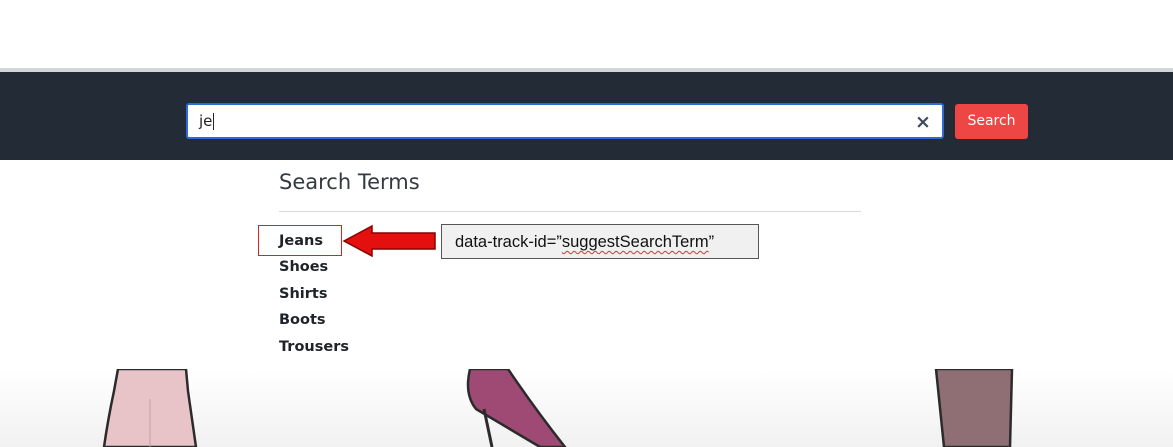 Image resolution: width=1173 pixels, height=447 pixels. What do you see at coordinates (635, 242) in the screenshot?
I see `callout-value: suggestSearchTerm` at bounding box center [635, 242].